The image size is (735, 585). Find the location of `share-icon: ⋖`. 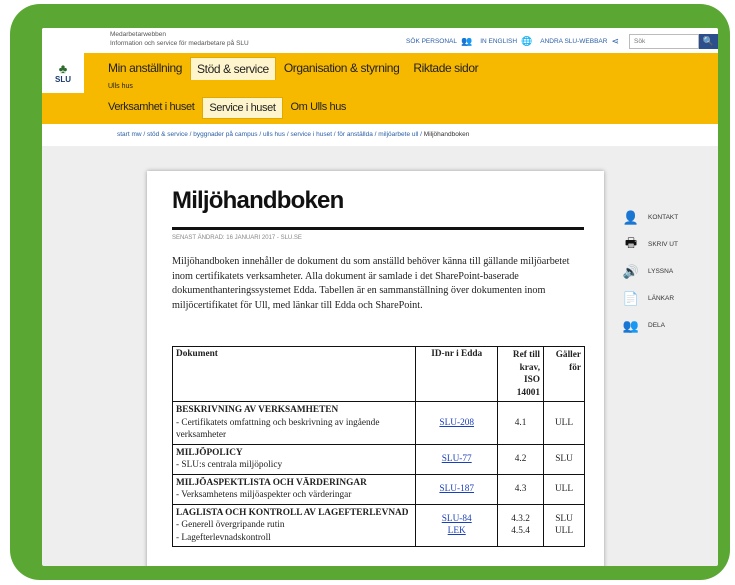

share-icon: ⋖ is located at coordinates (615, 41).